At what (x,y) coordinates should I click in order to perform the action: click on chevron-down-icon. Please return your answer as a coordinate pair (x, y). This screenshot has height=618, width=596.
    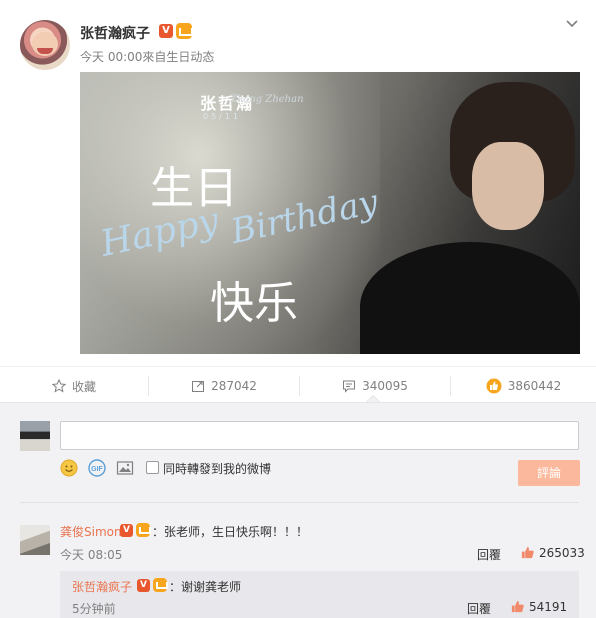
    Looking at the image, I should click on (572, 24).